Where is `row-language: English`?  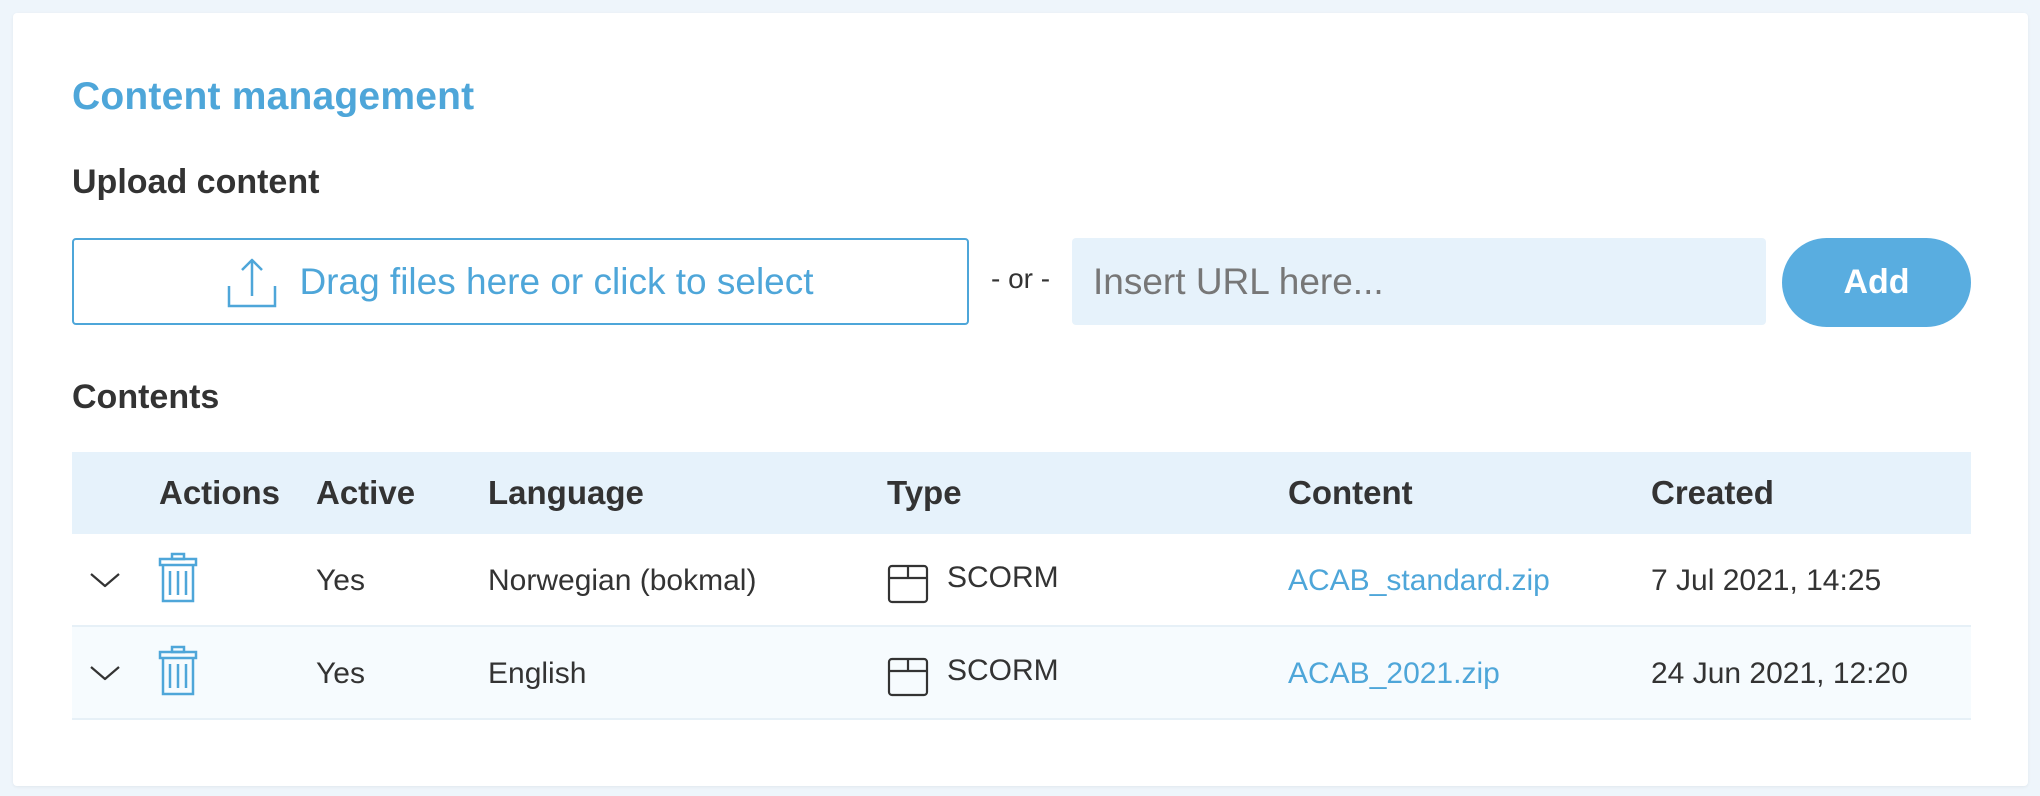 row-language: English is located at coordinates (537, 673).